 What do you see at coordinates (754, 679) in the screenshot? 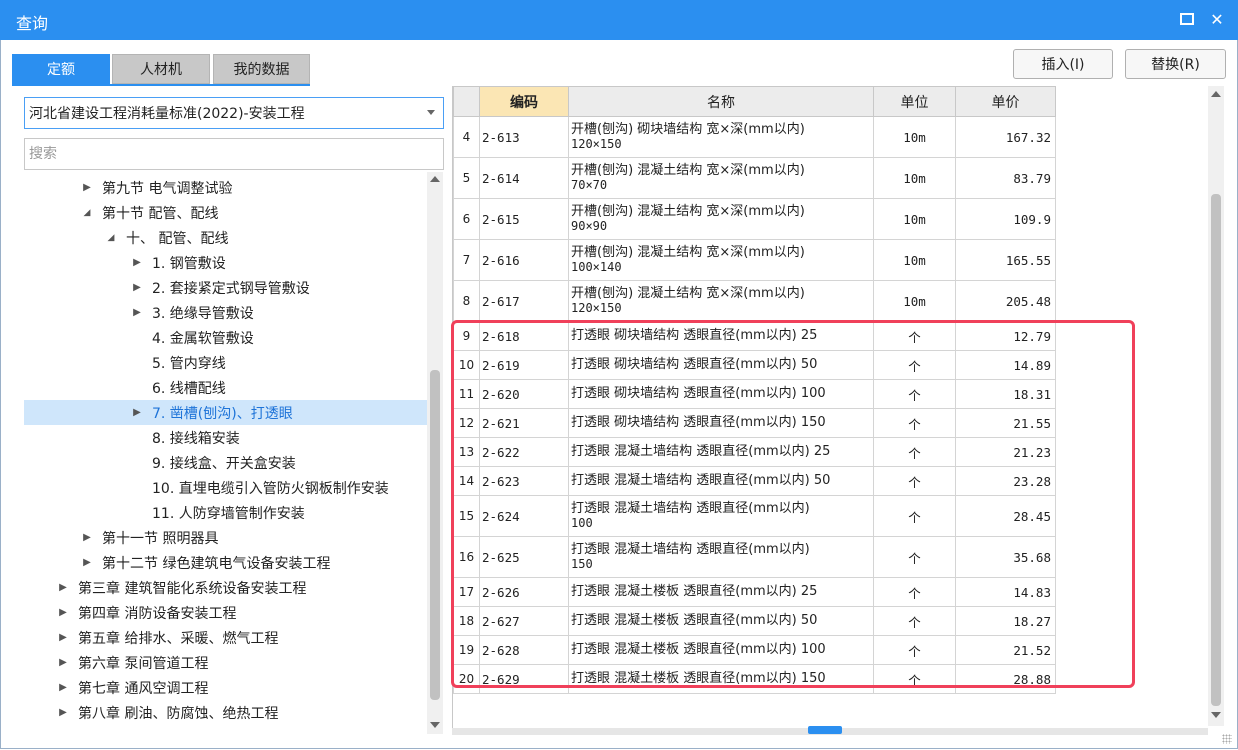
I see `table-row: 20 2-629 打透眼 混凝土楼板 透眼直径(mm以内) 150 个 28.88` at bounding box center [754, 679].